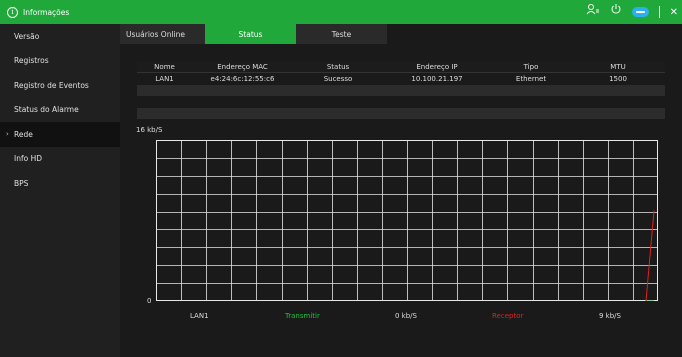  Describe the element at coordinates (437, 66) in the screenshot. I see `column-header: Endereço IP` at that location.